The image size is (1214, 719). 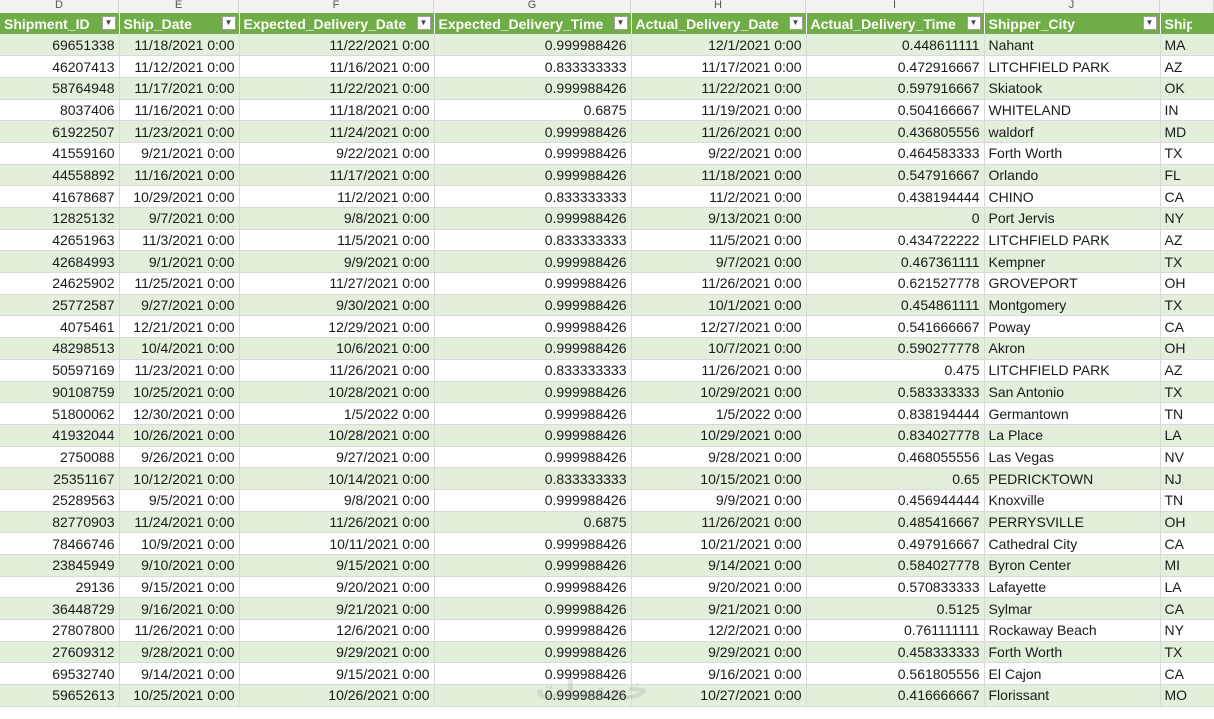 What do you see at coordinates (1072, 88) in the screenshot?
I see `table-cell: Skiatook` at bounding box center [1072, 88].